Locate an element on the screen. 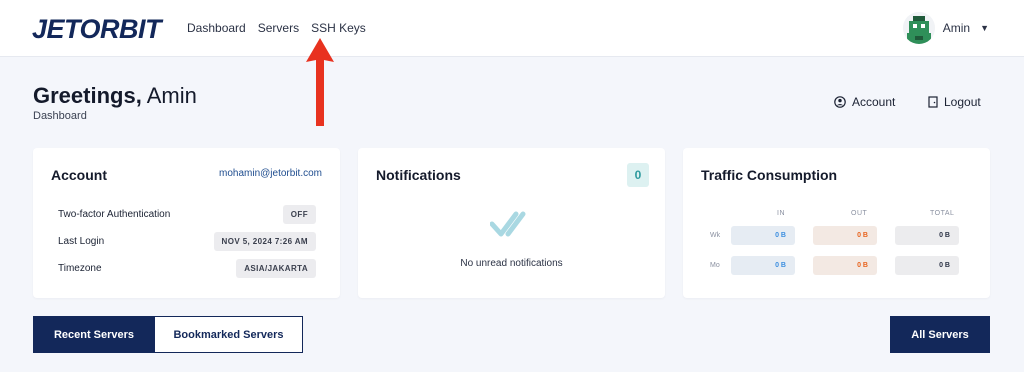  nav-ssh-keys: SSH Keys is located at coordinates (338, 28).